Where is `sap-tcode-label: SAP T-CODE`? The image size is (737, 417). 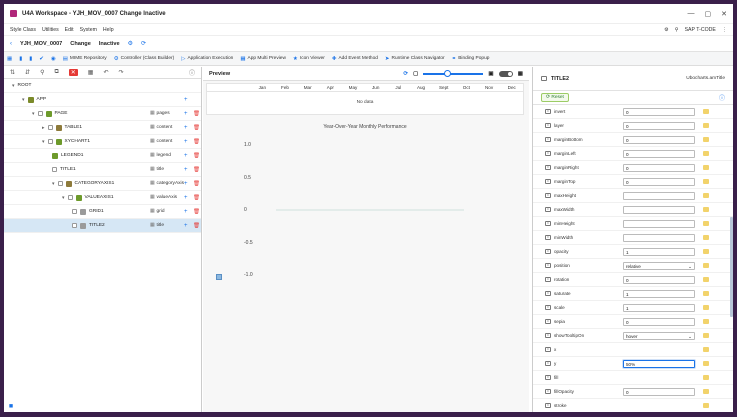
sap-tcode-label: SAP T-CODE is located at coordinates (700, 30).